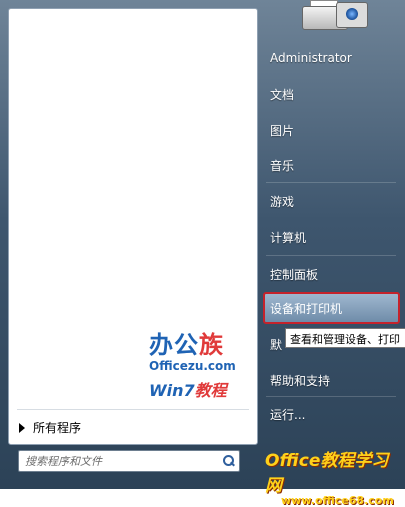 The height and width of the screenshot is (507, 405). I want to click on menu-help-support: 帮助和支持, so click(300, 380).